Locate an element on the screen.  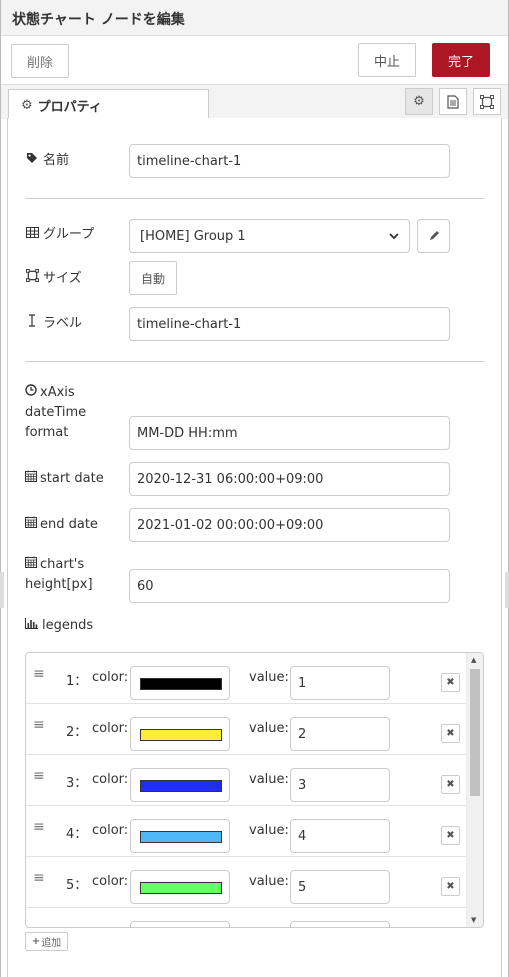
resize-handle-right is located at coordinates (507, 590).